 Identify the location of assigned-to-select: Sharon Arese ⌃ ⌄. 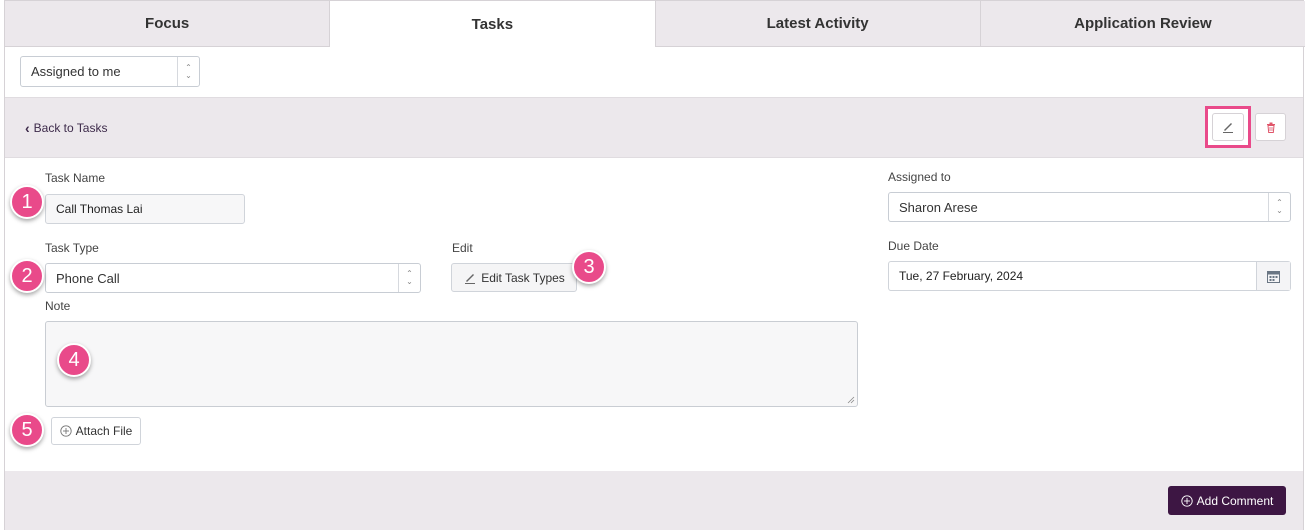
(1089, 207).